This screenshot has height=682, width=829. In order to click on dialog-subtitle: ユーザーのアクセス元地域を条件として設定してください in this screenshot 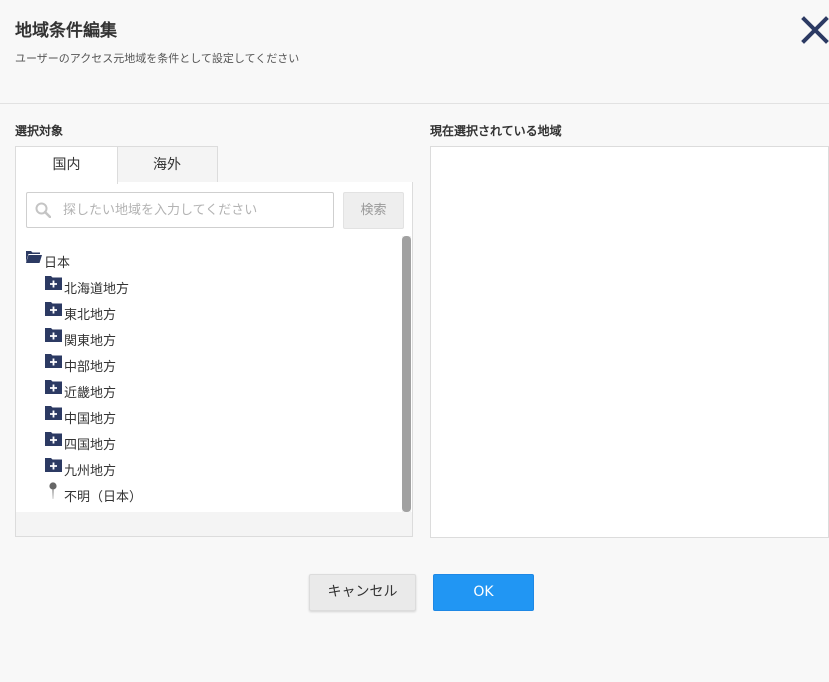, I will do `click(157, 58)`.